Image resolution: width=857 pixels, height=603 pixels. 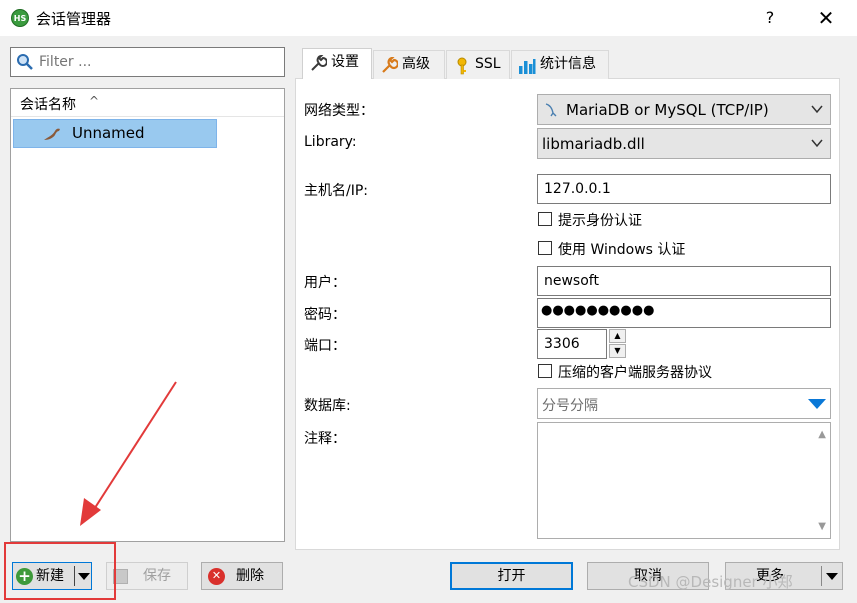 I want to click on tab-advanced-label: 高级, so click(x=416, y=64).